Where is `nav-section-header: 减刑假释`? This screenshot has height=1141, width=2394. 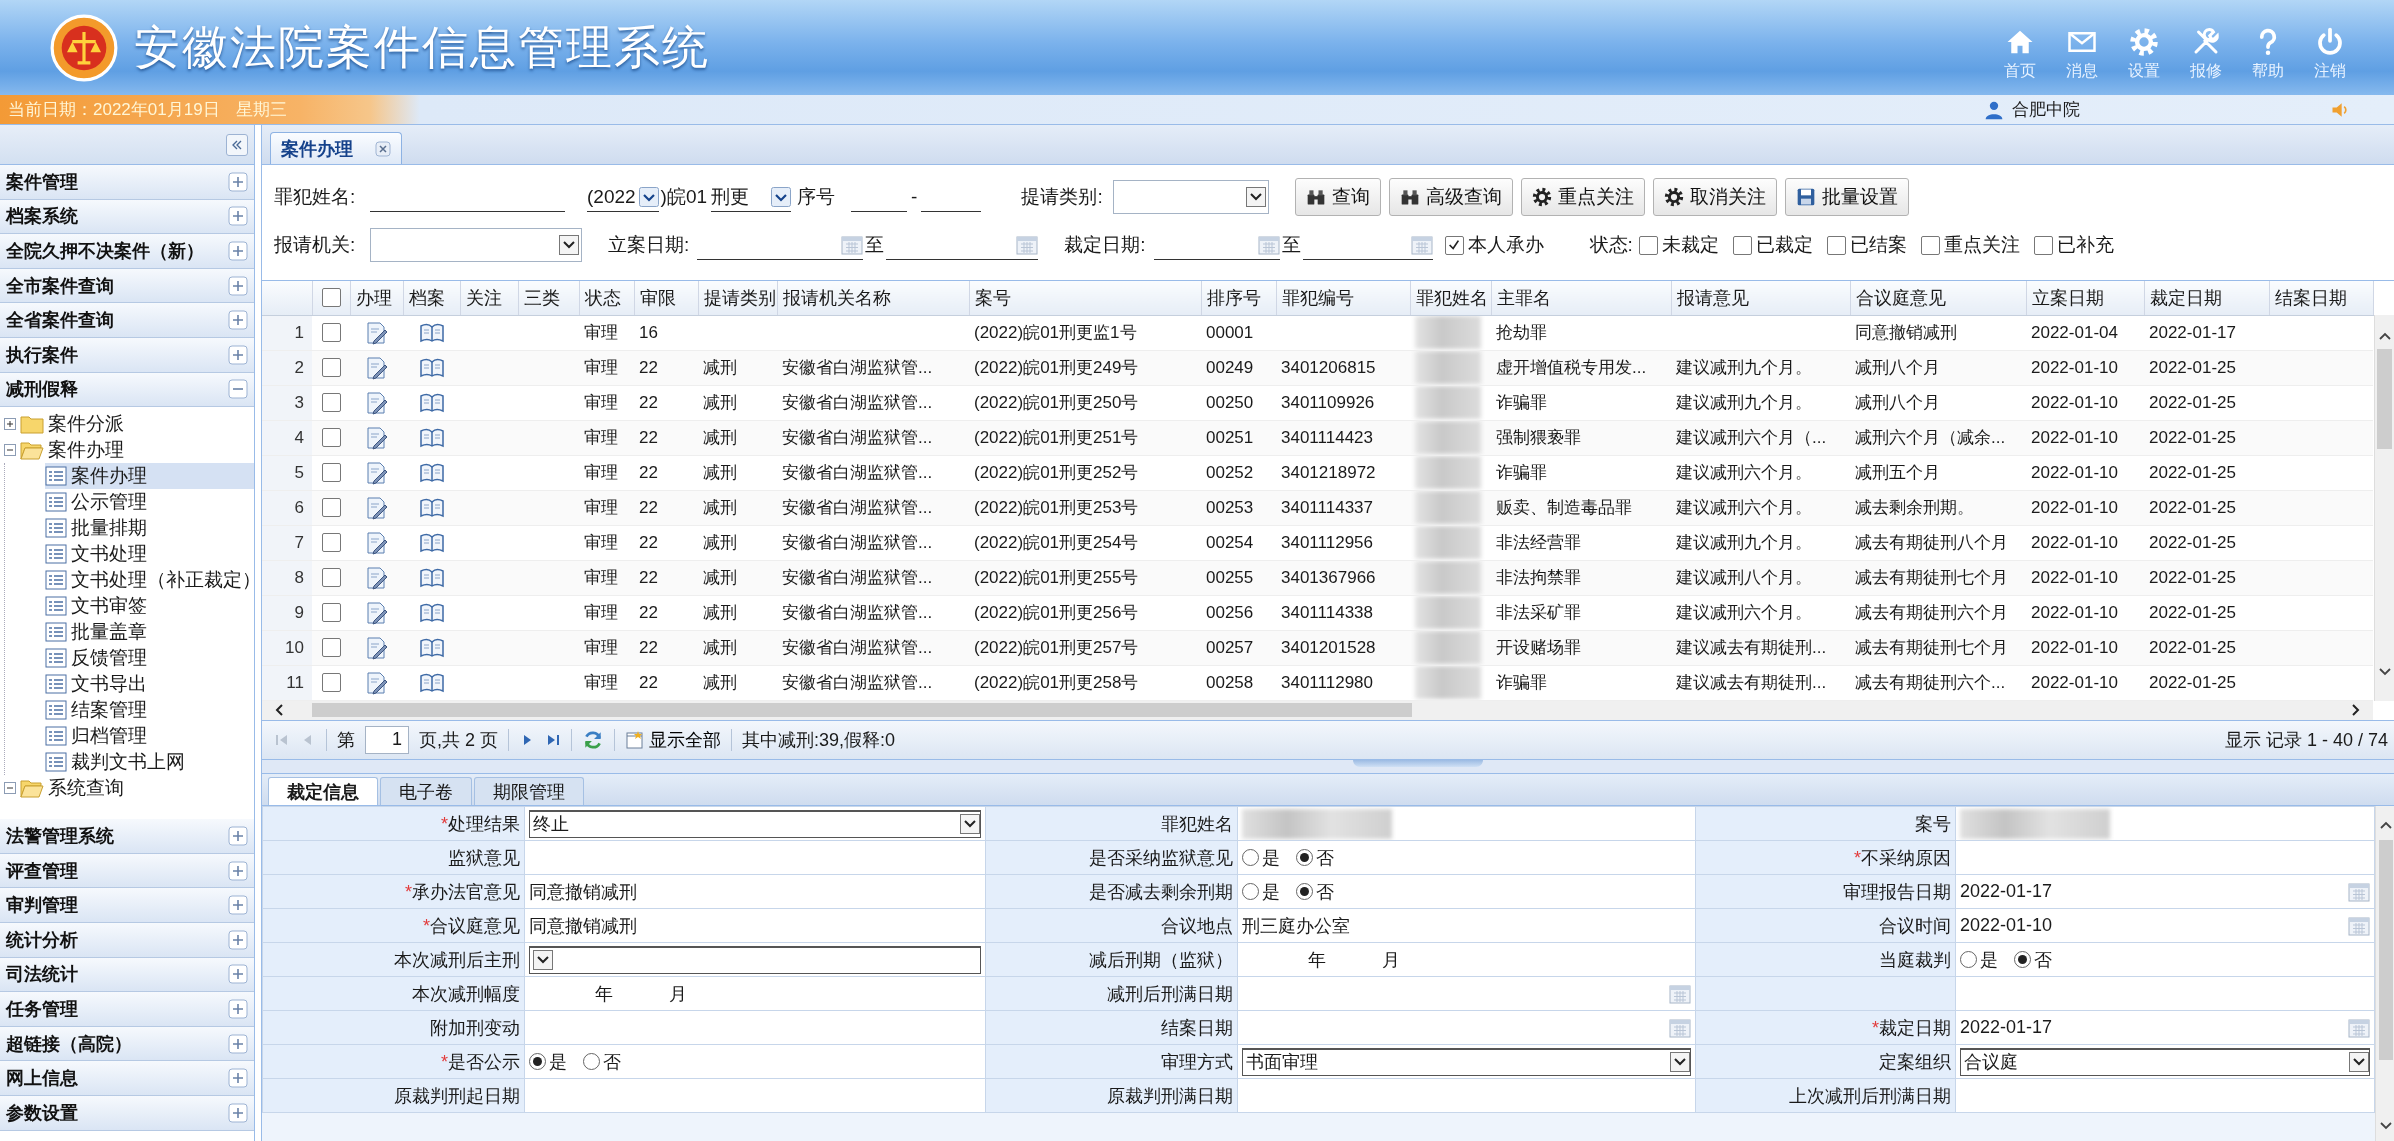 nav-section-header: 减刑假释 is located at coordinates (127, 390).